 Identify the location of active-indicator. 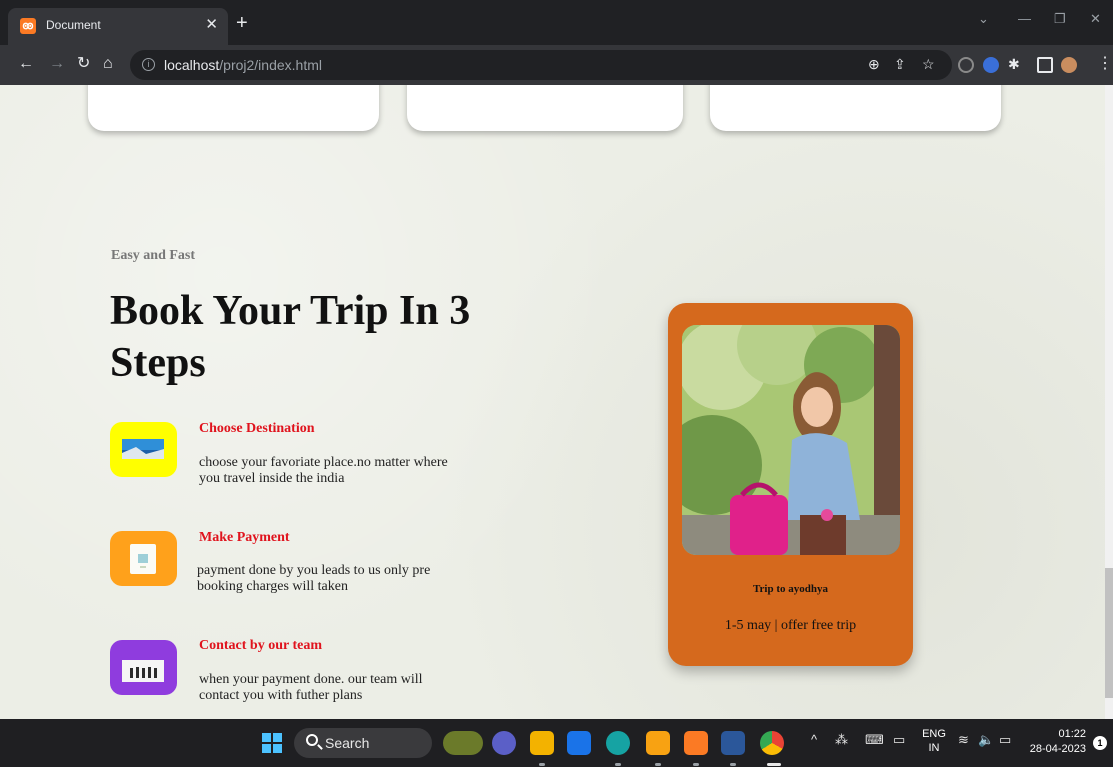
(774, 764).